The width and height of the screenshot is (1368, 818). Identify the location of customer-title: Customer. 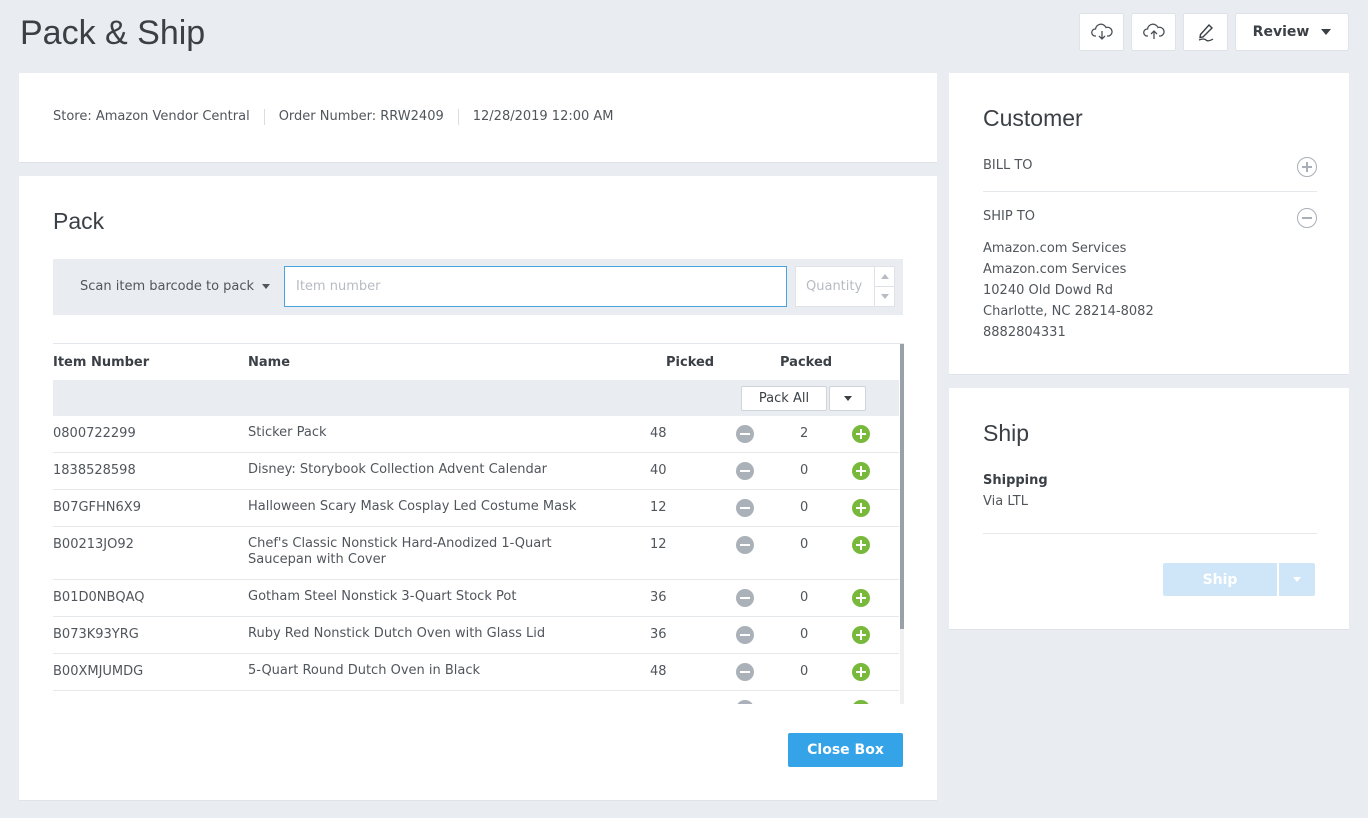
(1033, 118).